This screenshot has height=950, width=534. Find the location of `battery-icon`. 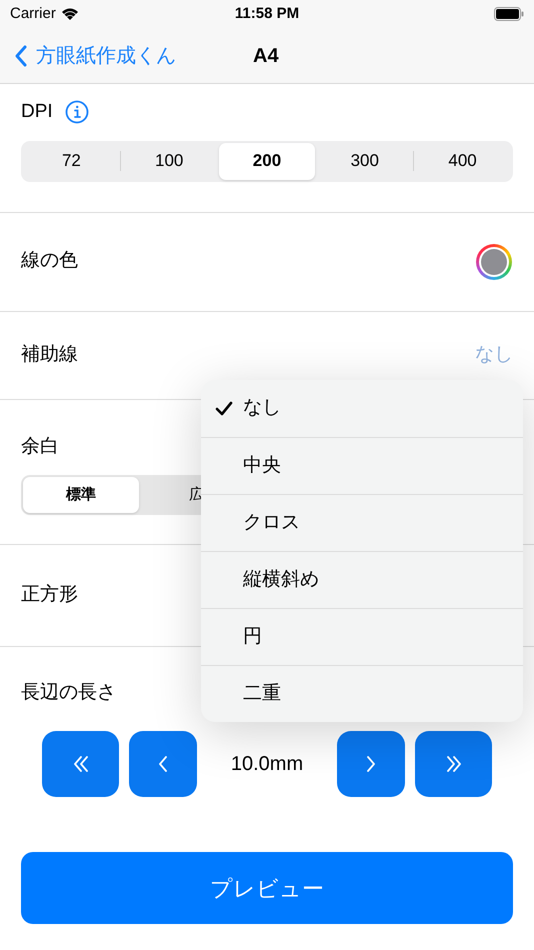

battery-icon is located at coordinates (509, 14).